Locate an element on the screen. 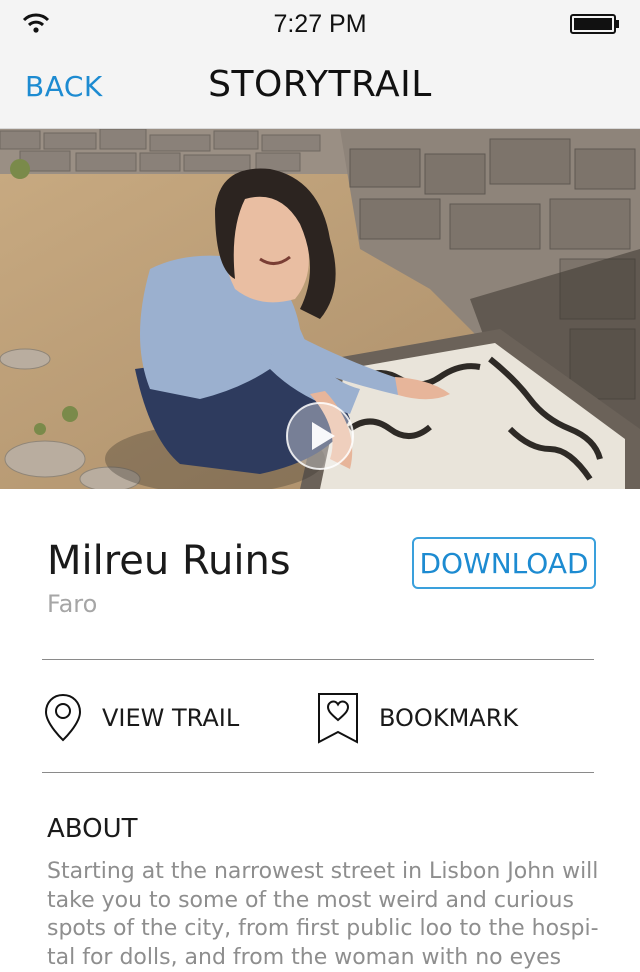  status-bar: 7:27 PM is located at coordinates (320, 24).